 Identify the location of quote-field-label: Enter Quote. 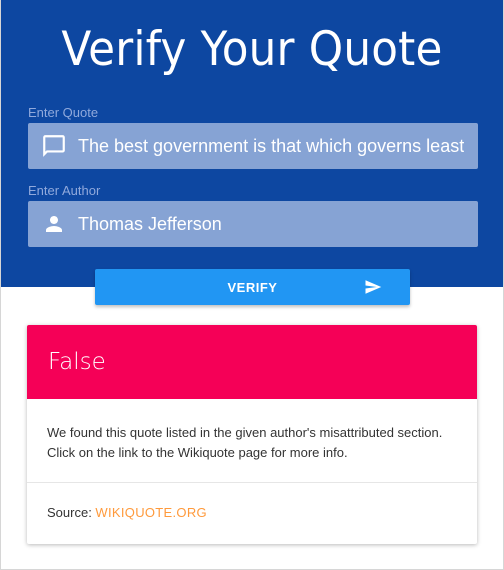
(63, 112).